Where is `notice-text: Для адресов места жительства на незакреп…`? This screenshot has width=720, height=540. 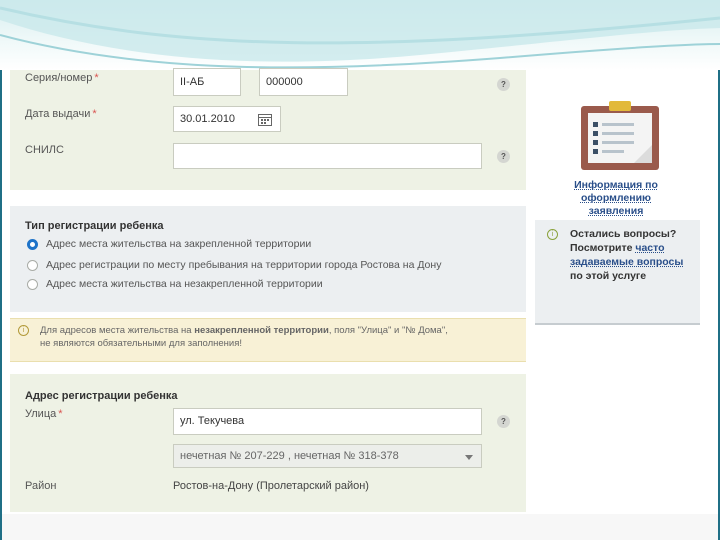
notice-text: Для адресов места жительства на незакреп… is located at coordinates (244, 337).